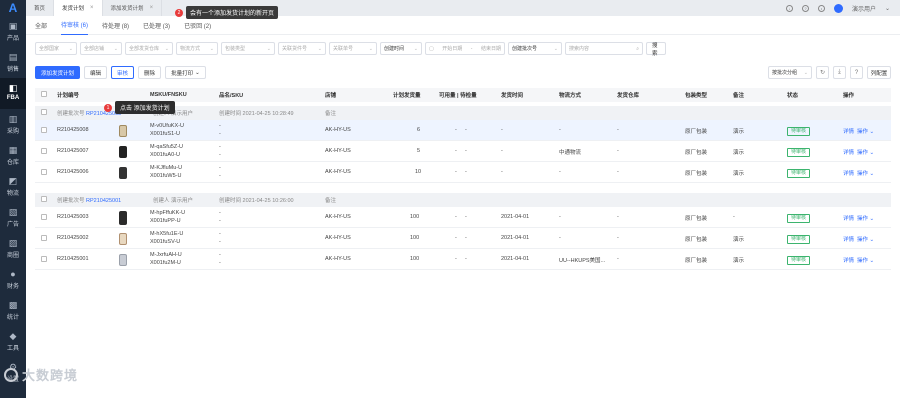 Image resolution: width=900 pixels, height=398 pixels. What do you see at coordinates (12, 70) in the screenshot?
I see `sidebar-item-label: 销售` at bounding box center [12, 70].